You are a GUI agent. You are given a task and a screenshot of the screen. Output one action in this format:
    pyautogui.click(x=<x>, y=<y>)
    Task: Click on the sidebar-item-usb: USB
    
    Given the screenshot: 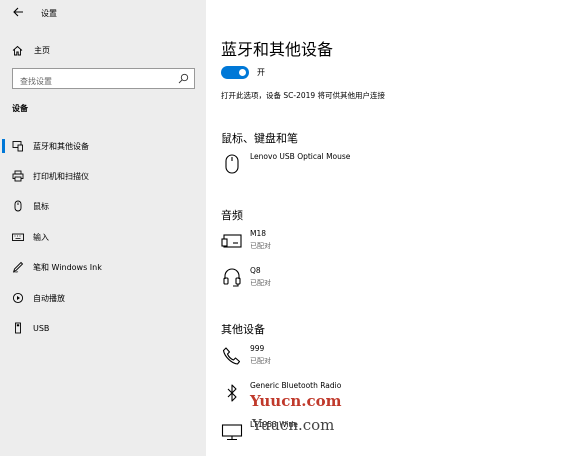 What is the action you would take?
    pyautogui.click(x=103, y=328)
    